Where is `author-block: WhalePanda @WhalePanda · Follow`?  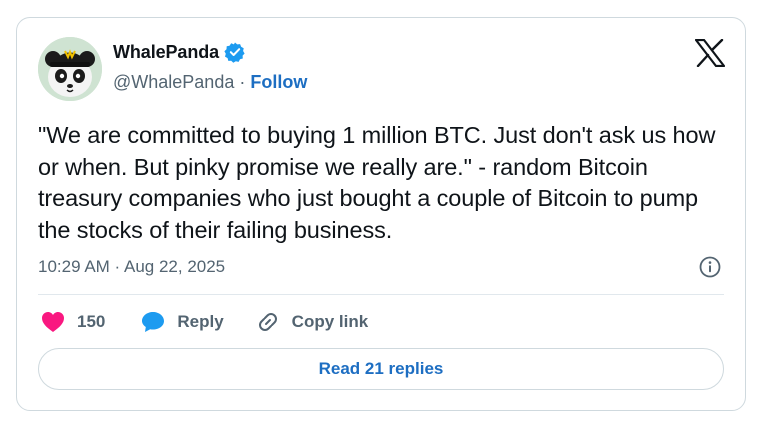 author-block: WhalePanda @WhalePanda · Follow is located at coordinates (210, 67).